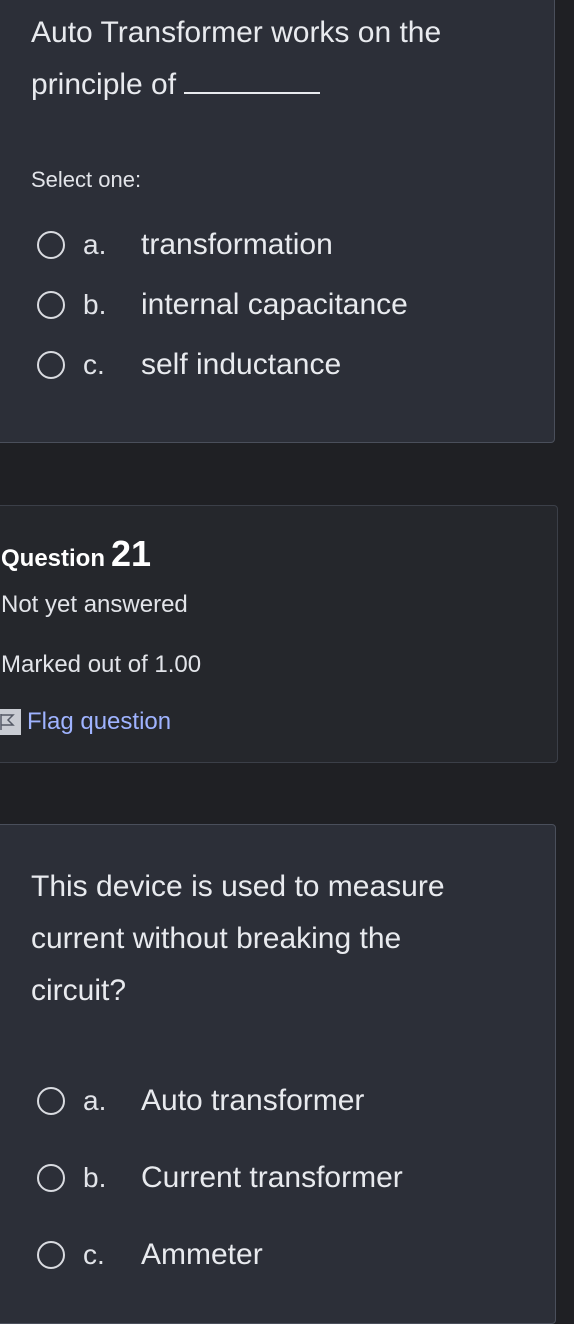 This screenshot has height=1324, width=574. I want to click on option-text: Auto transformer, so click(253, 1100).